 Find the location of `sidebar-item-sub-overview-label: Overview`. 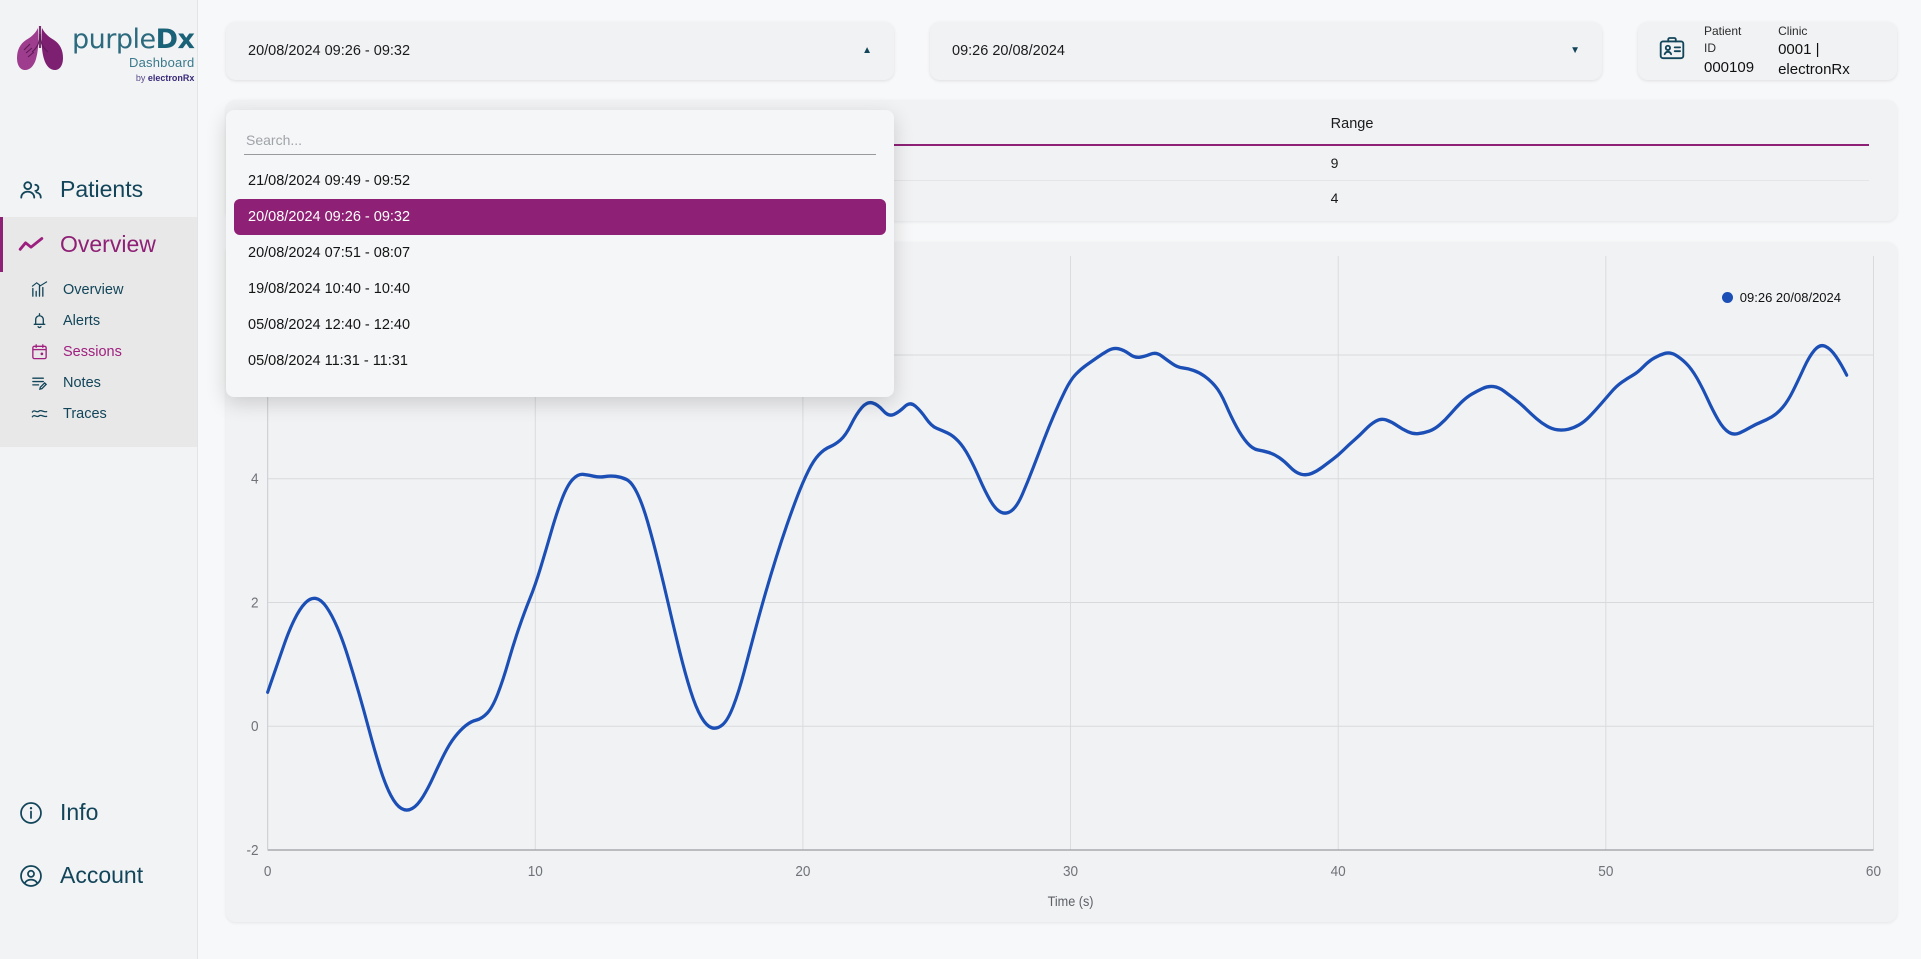

sidebar-item-sub-overview-label: Overview is located at coordinates (93, 289).